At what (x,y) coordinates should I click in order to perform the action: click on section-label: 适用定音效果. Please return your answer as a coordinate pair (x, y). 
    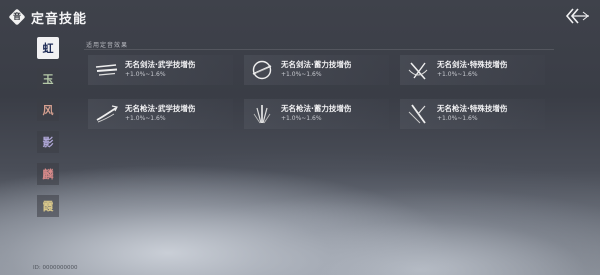
    Looking at the image, I should click on (107, 45).